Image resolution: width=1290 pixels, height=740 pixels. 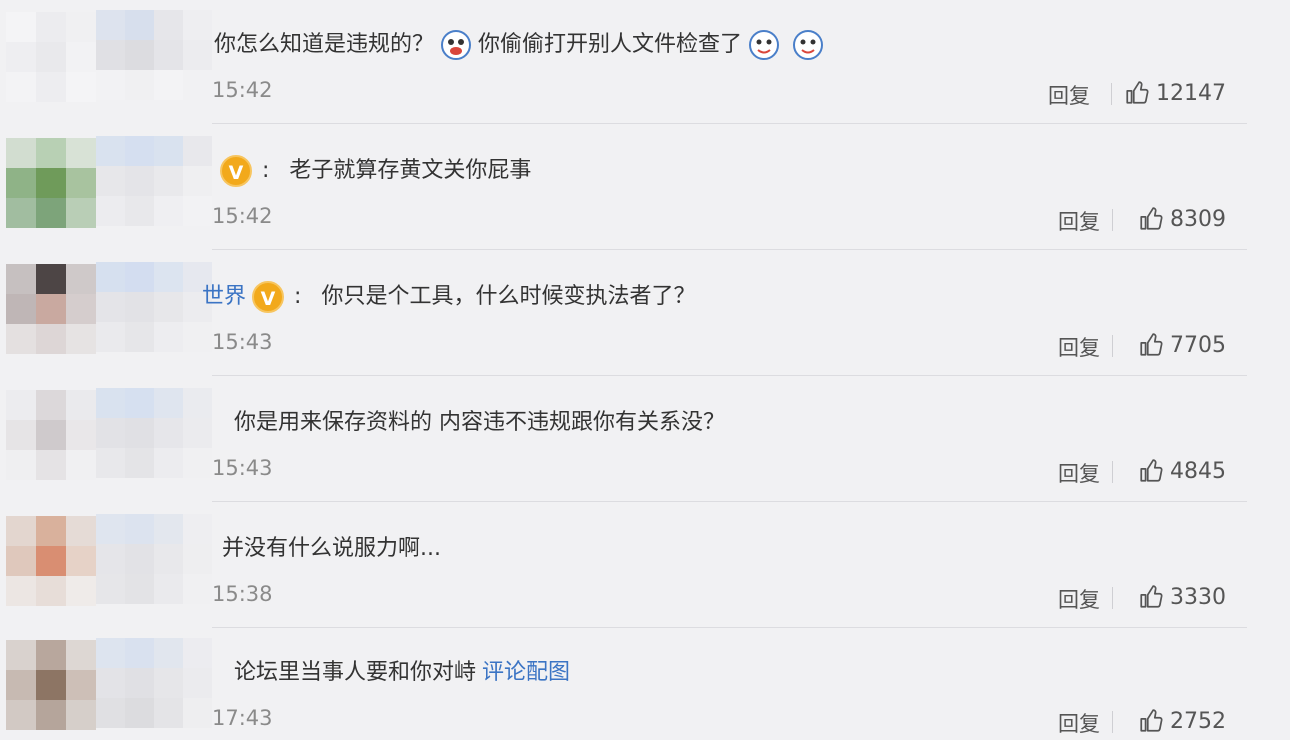 I want to click on like-button: 8309, so click(x=1182, y=219).